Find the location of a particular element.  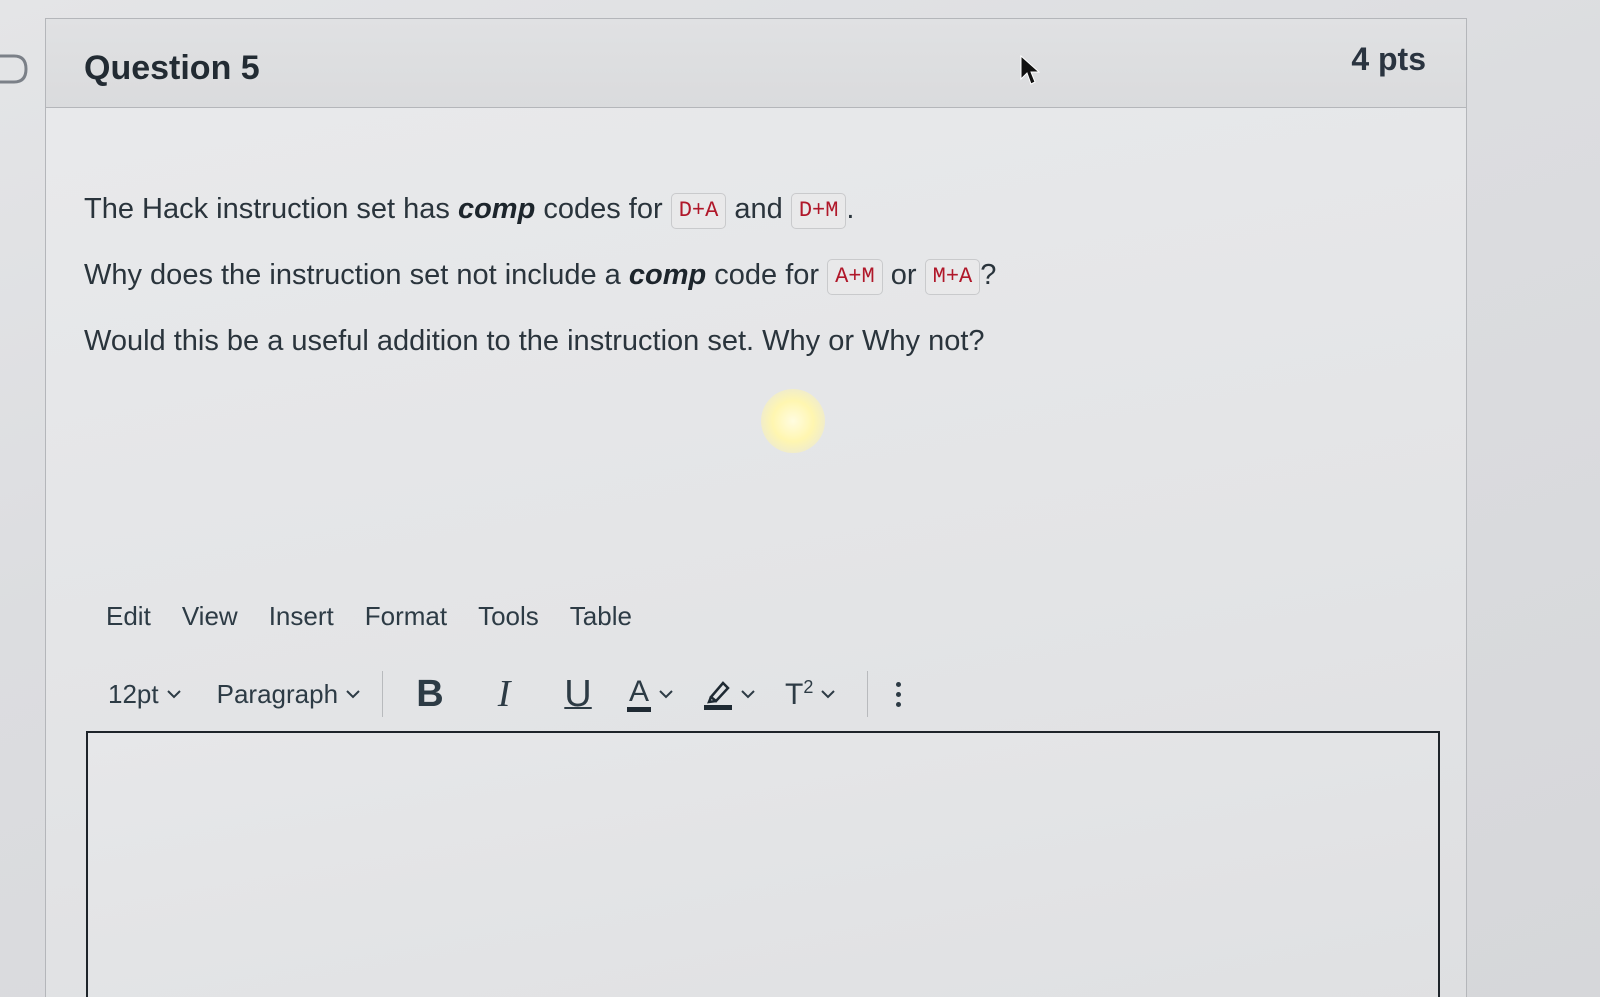

flag-question-icon is located at coordinates (14, 69).